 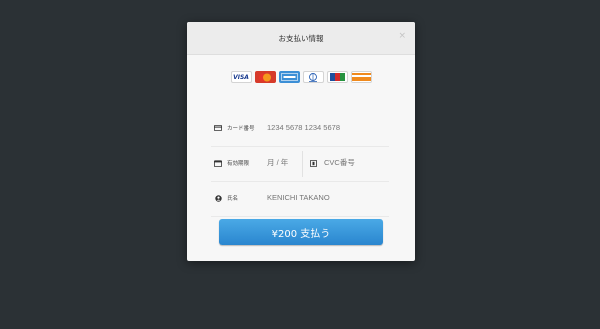 What do you see at coordinates (361, 77) in the screenshot?
I see `discover-icon` at bounding box center [361, 77].